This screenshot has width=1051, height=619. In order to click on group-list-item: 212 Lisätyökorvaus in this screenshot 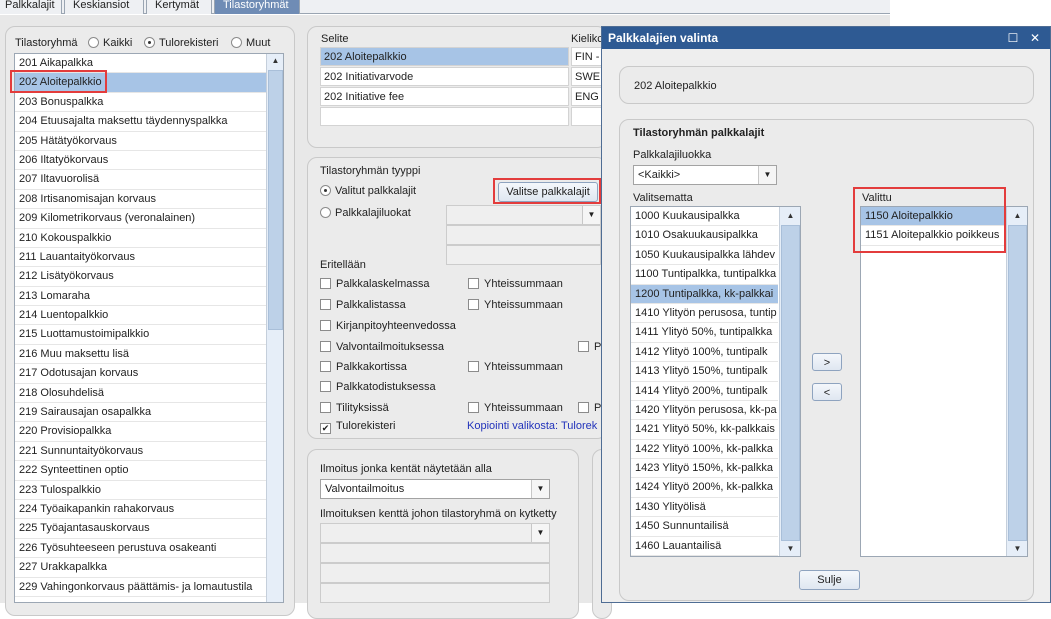, I will do `click(140, 277)`.